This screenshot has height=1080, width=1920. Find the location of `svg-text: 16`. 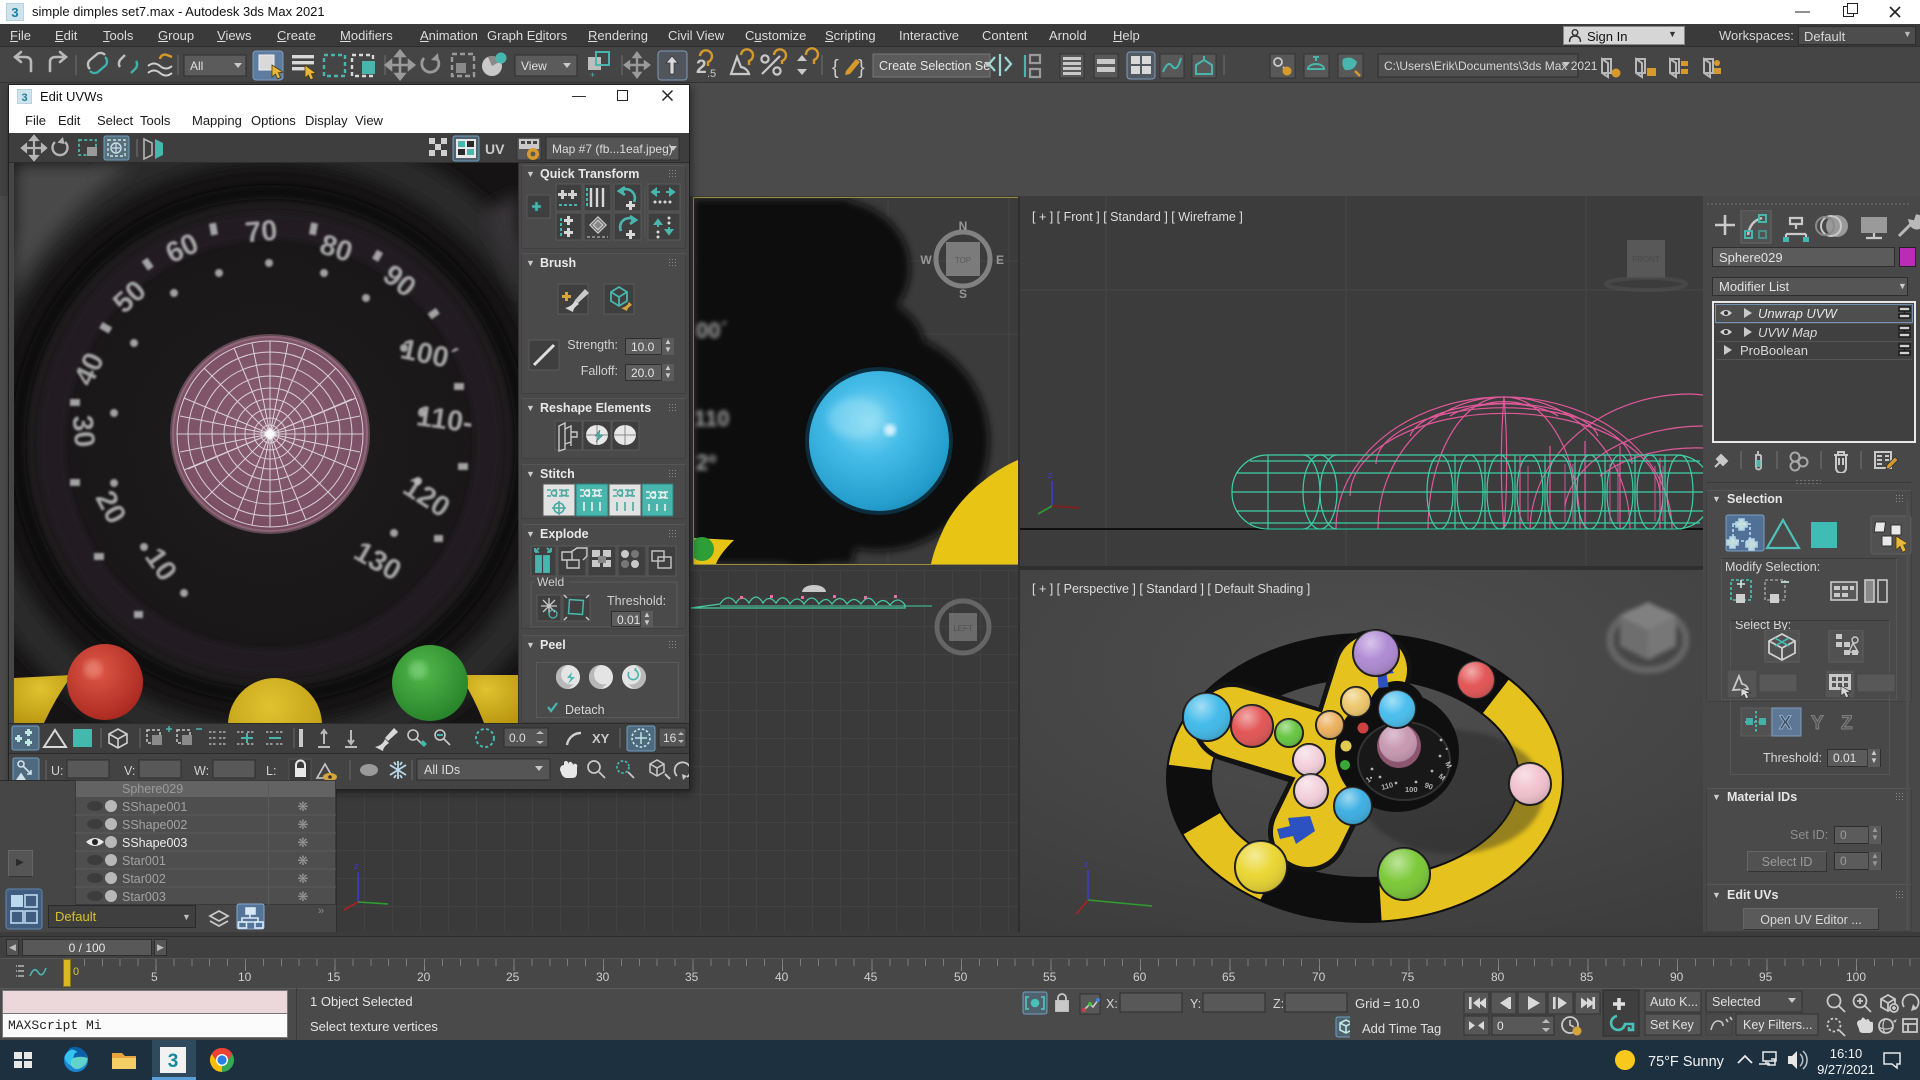

svg-text: 16 is located at coordinates (670, 738).